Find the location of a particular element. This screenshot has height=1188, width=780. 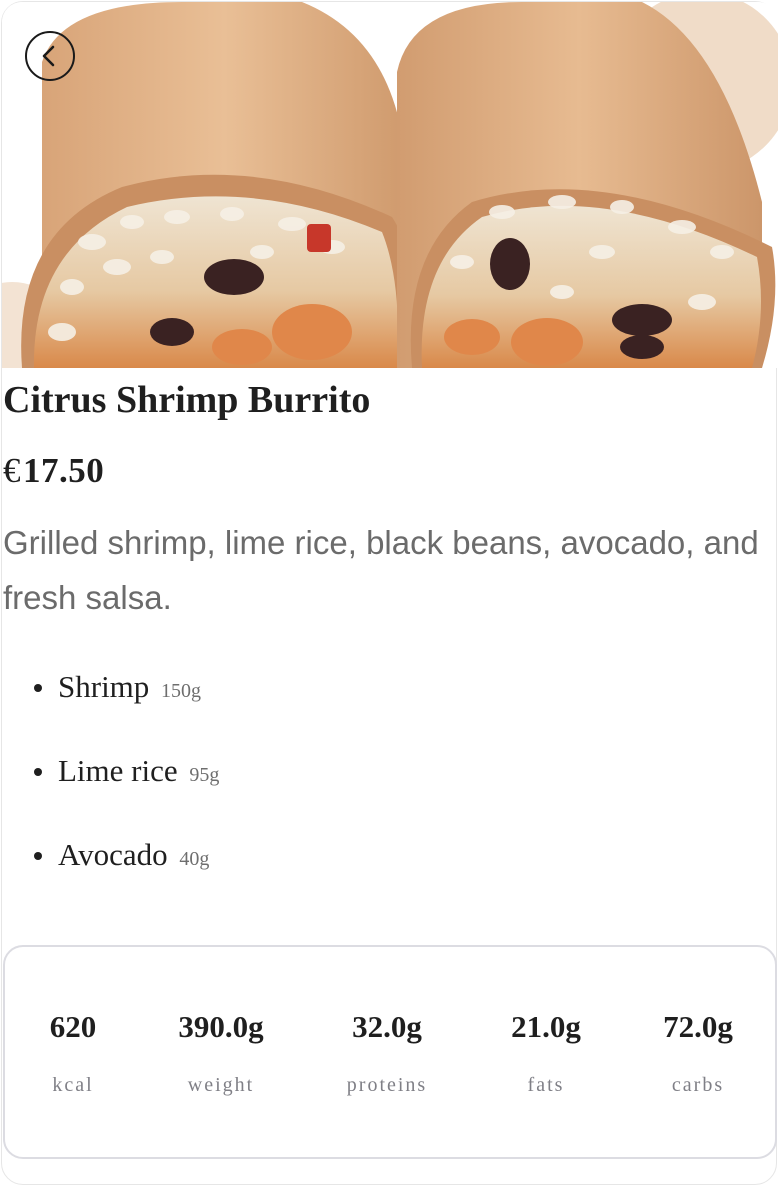

back-button is located at coordinates (50, 56).